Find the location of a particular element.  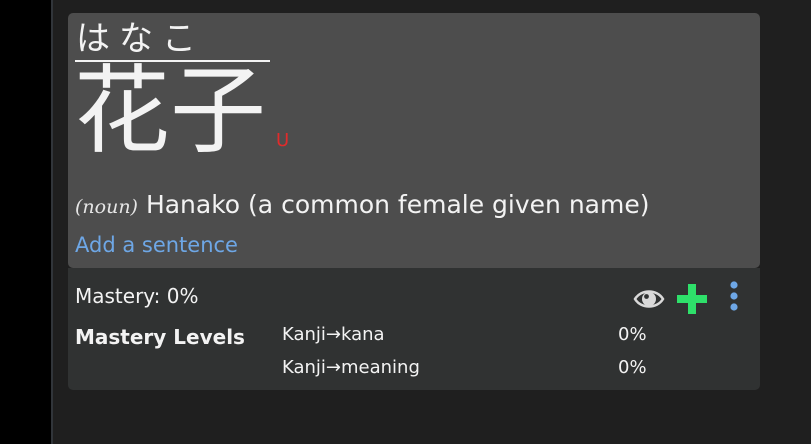

left-rail is located at coordinates (25, 222).